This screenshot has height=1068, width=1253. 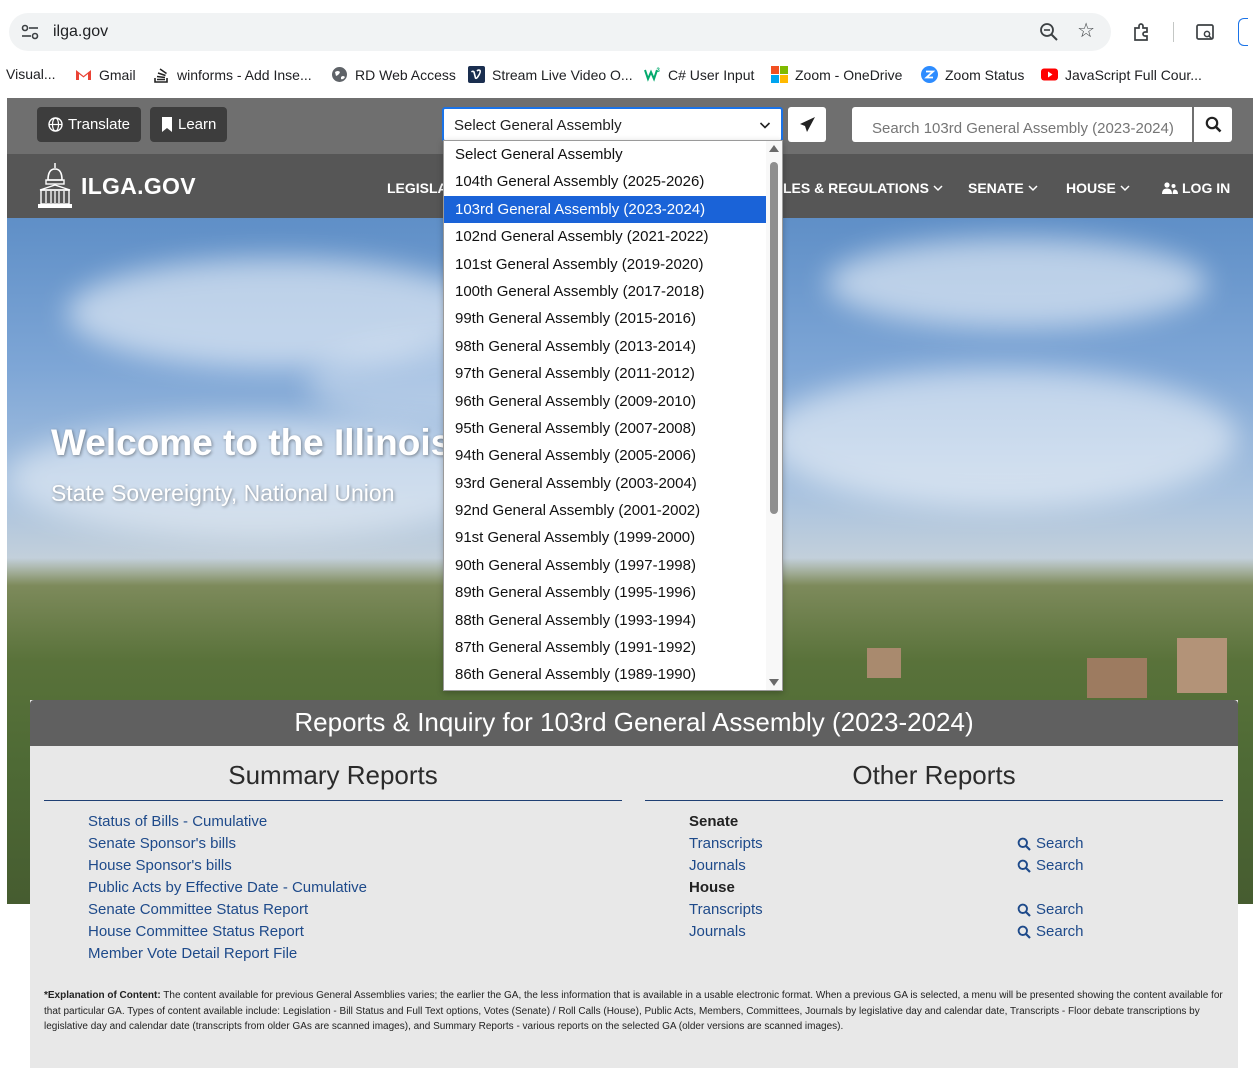 What do you see at coordinates (339, 74) in the screenshot?
I see `globe-icon` at bounding box center [339, 74].